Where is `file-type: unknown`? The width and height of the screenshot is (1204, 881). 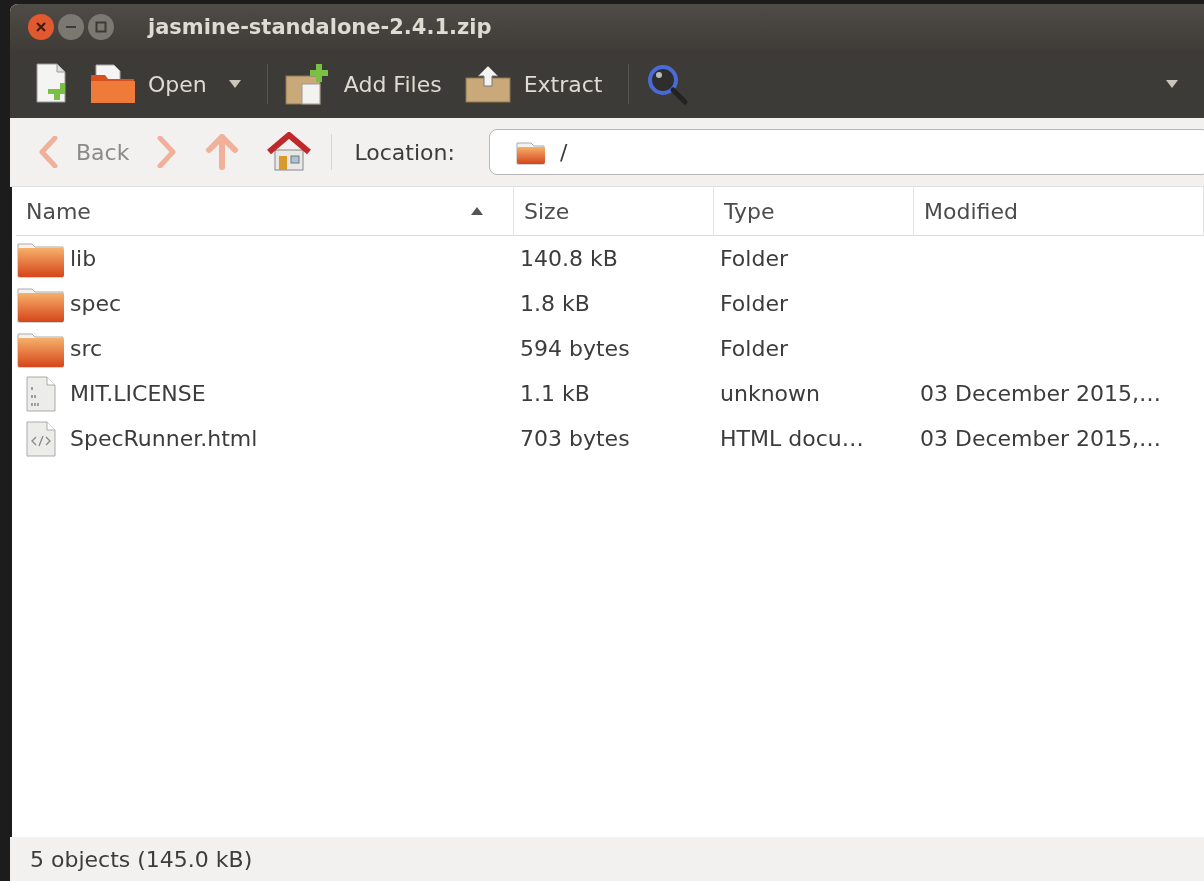
file-type: unknown is located at coordinates (770, 393).